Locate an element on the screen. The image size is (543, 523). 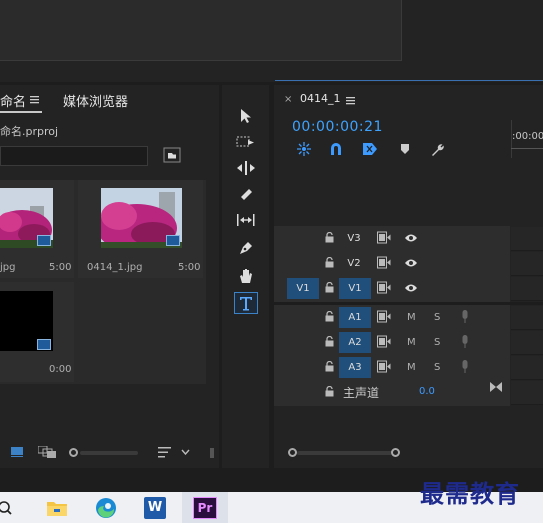
audio-track-a3-lane is located at coordinates (527, 368).